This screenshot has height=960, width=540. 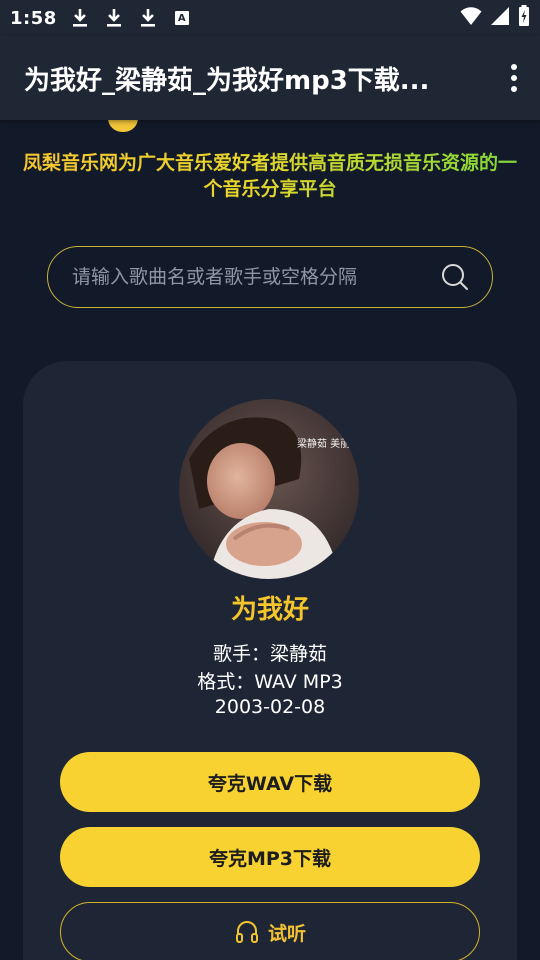 I want to click on logo-icon, so click(x=123, y=126).